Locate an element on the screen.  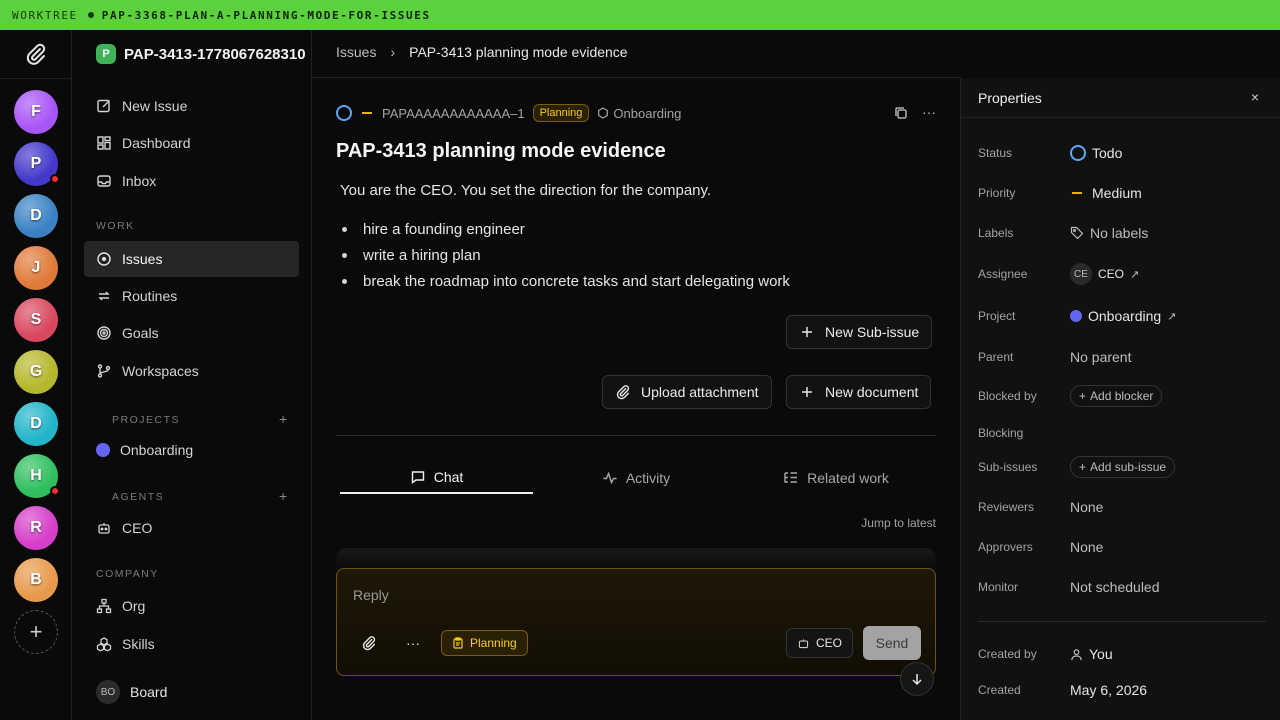
company-rail: FPDJSGDHRB + is located at coordinates (36, 375).